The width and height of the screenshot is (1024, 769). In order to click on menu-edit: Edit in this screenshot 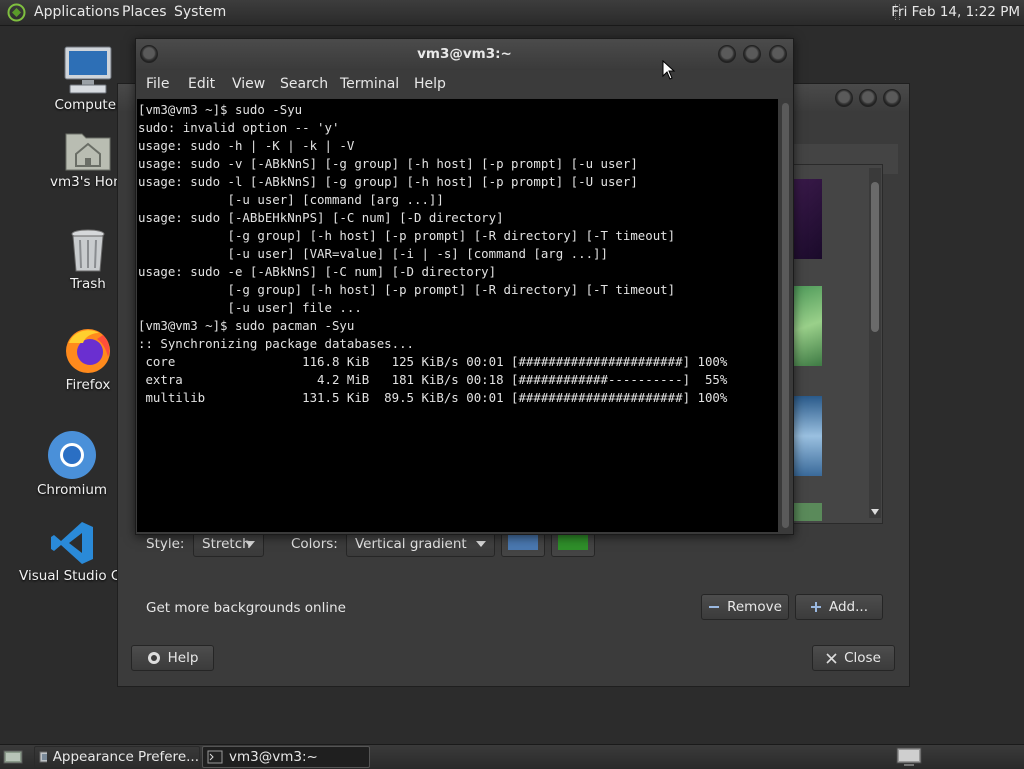, I will do `click(201, 84)`.